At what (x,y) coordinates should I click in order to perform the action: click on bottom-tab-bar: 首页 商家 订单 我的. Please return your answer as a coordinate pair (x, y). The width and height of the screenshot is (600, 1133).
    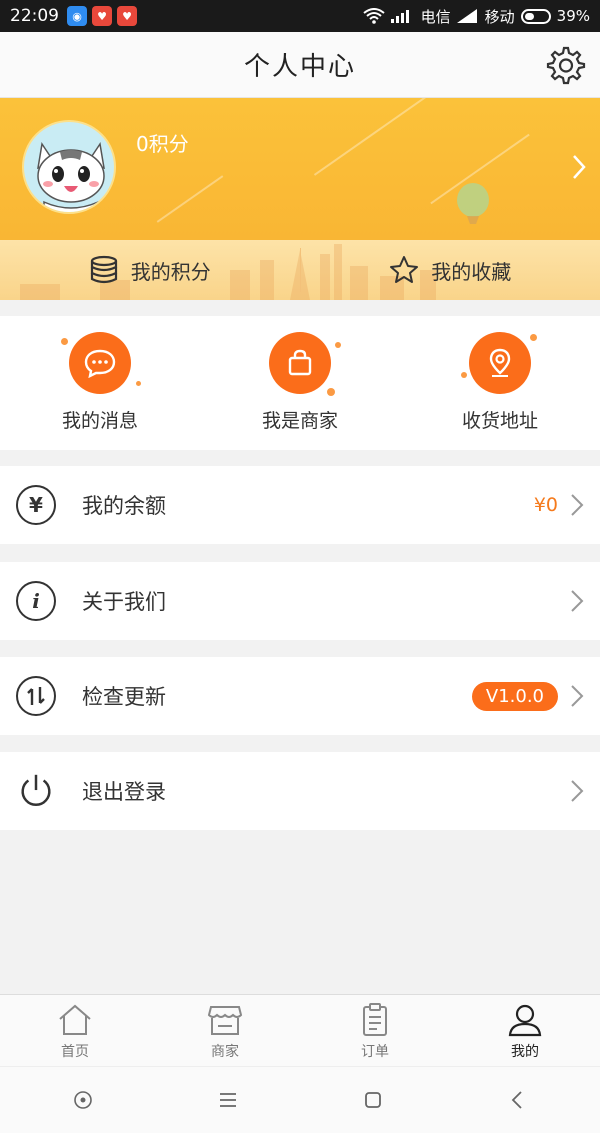
    Looking at the image, I should click on (300, 1030).